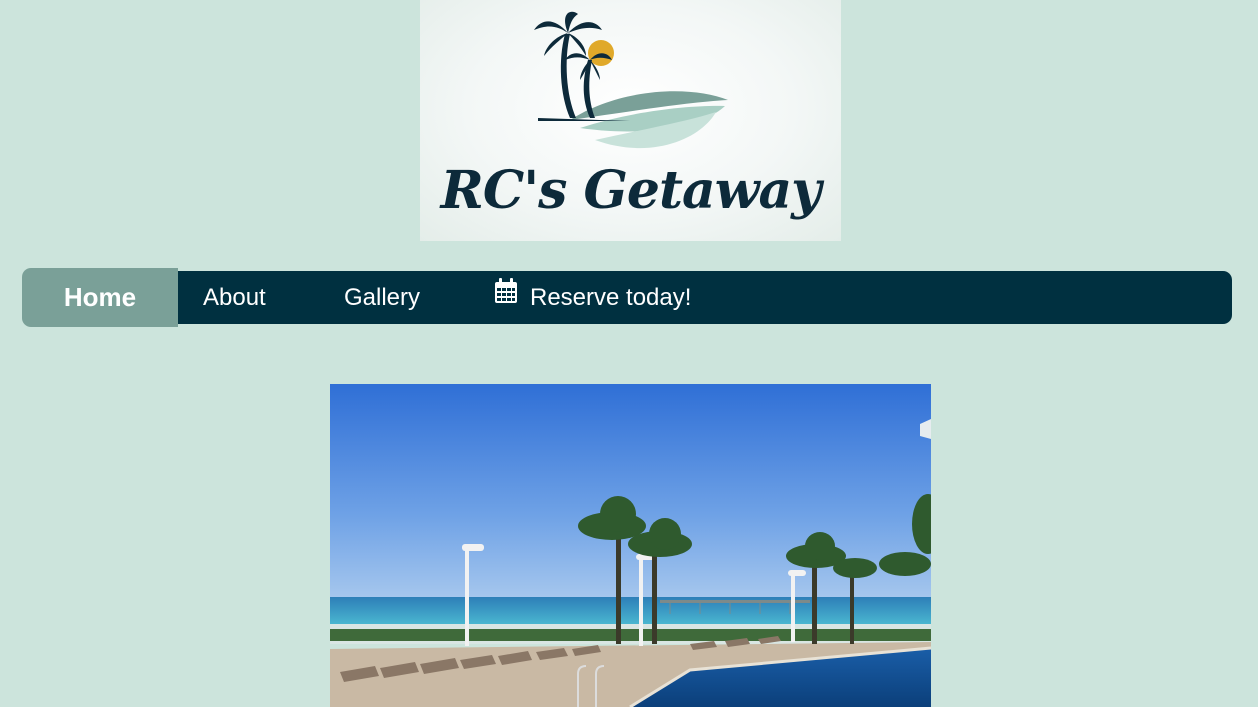 This screenshot has width=1258, height=707. What do you see at coordinates (382, 297) in the screenshot?
I see `nav-item-gallery: Gallery` at bounding box center [382, 297].